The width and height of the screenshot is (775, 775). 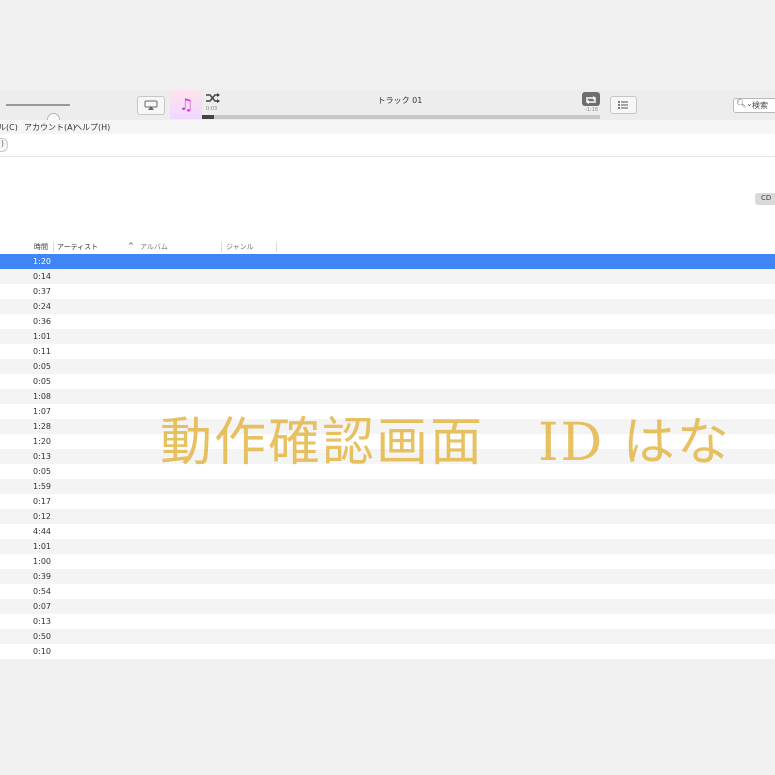 I want to click on column-header-album: アルバム, so click(x=154, y=247).